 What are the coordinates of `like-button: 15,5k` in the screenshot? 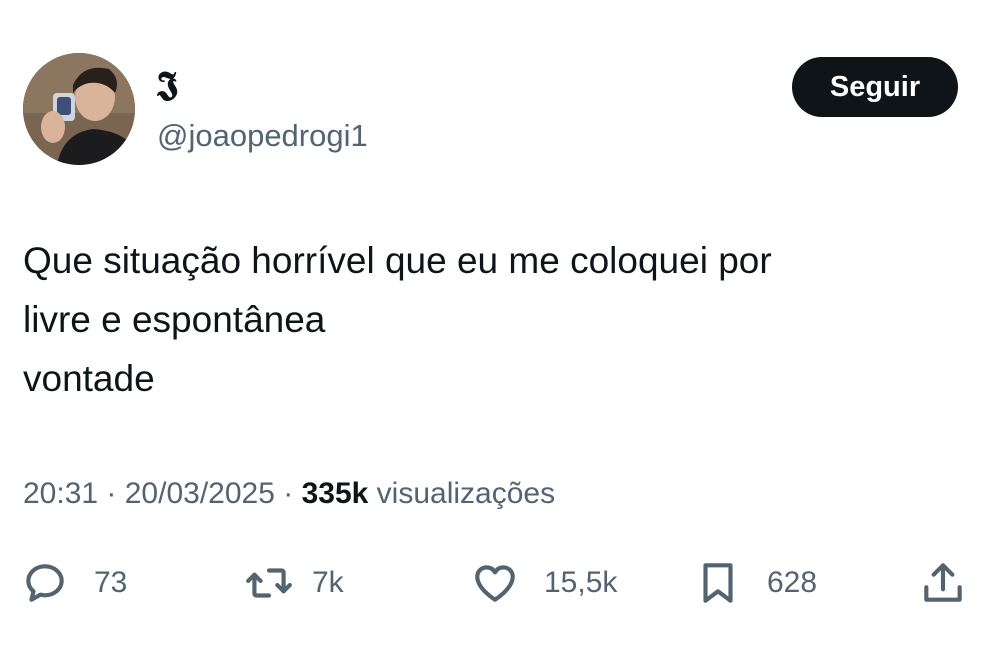 It's located at (543, 583).